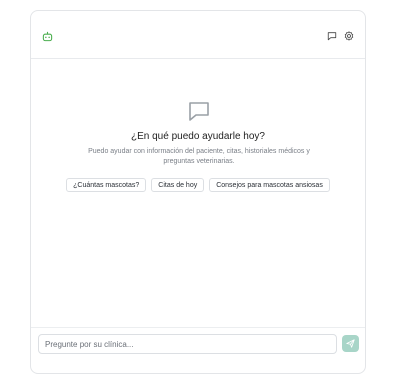  I want to click on send-button, so click(350, 343).